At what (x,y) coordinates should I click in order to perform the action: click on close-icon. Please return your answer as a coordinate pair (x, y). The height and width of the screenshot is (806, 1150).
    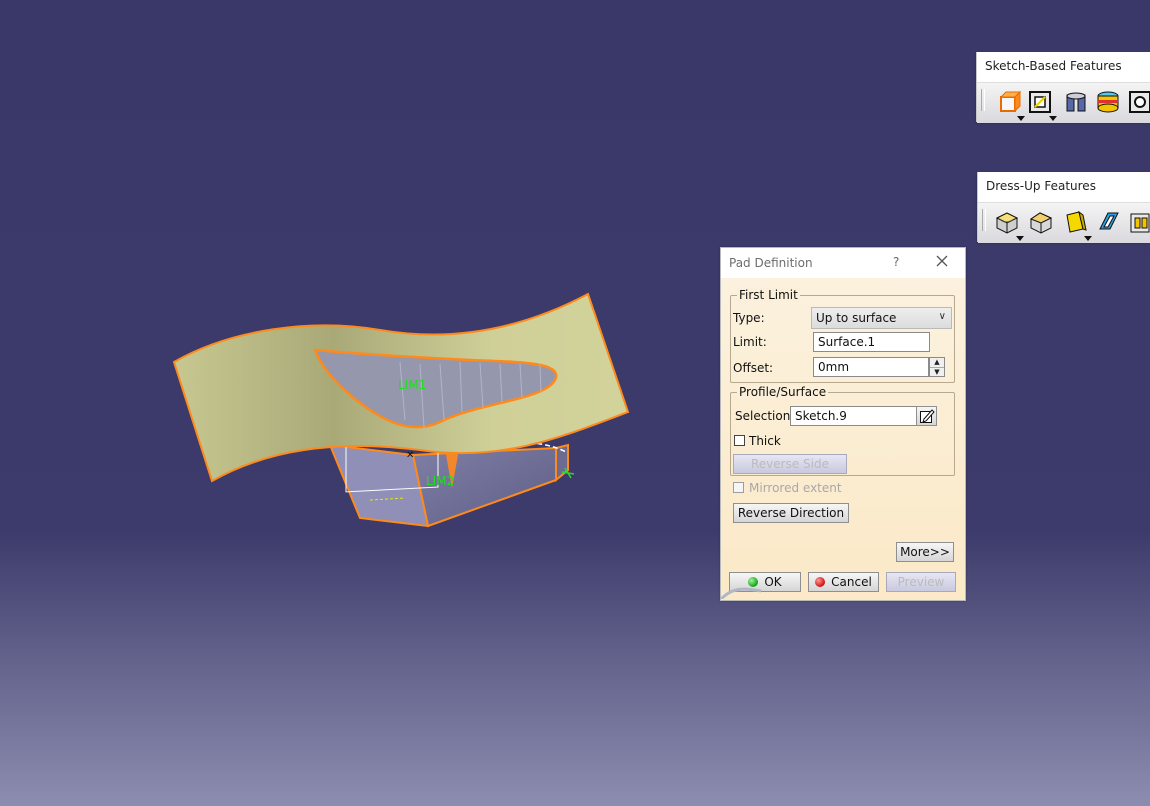
    Looking at the image, I should click on (942, 261).